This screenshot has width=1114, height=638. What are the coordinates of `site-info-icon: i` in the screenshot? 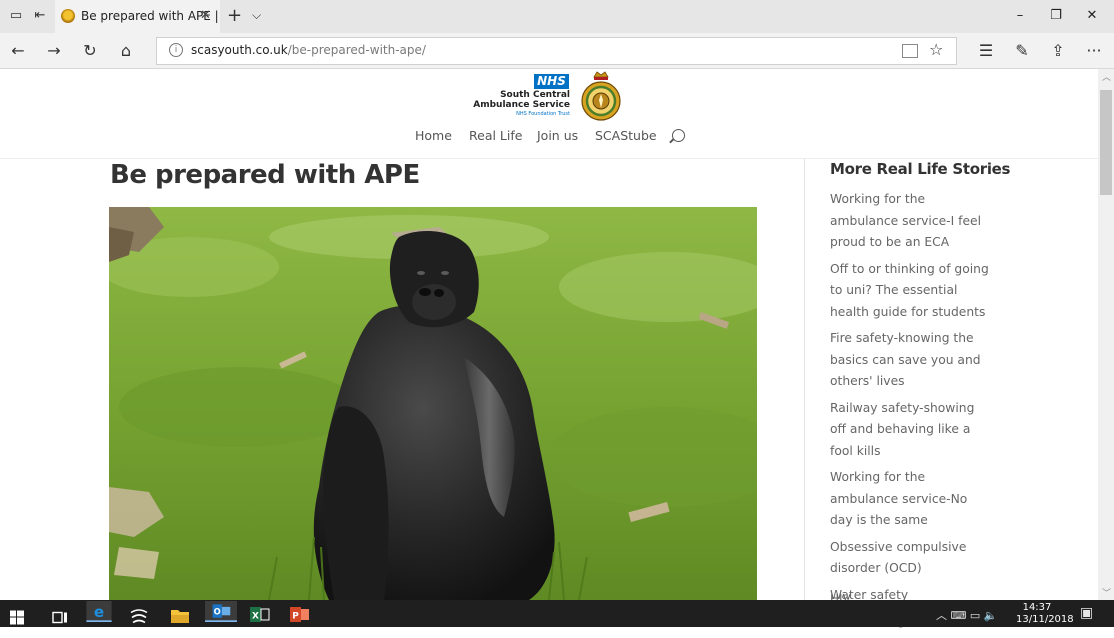 It's located at (176, 50).